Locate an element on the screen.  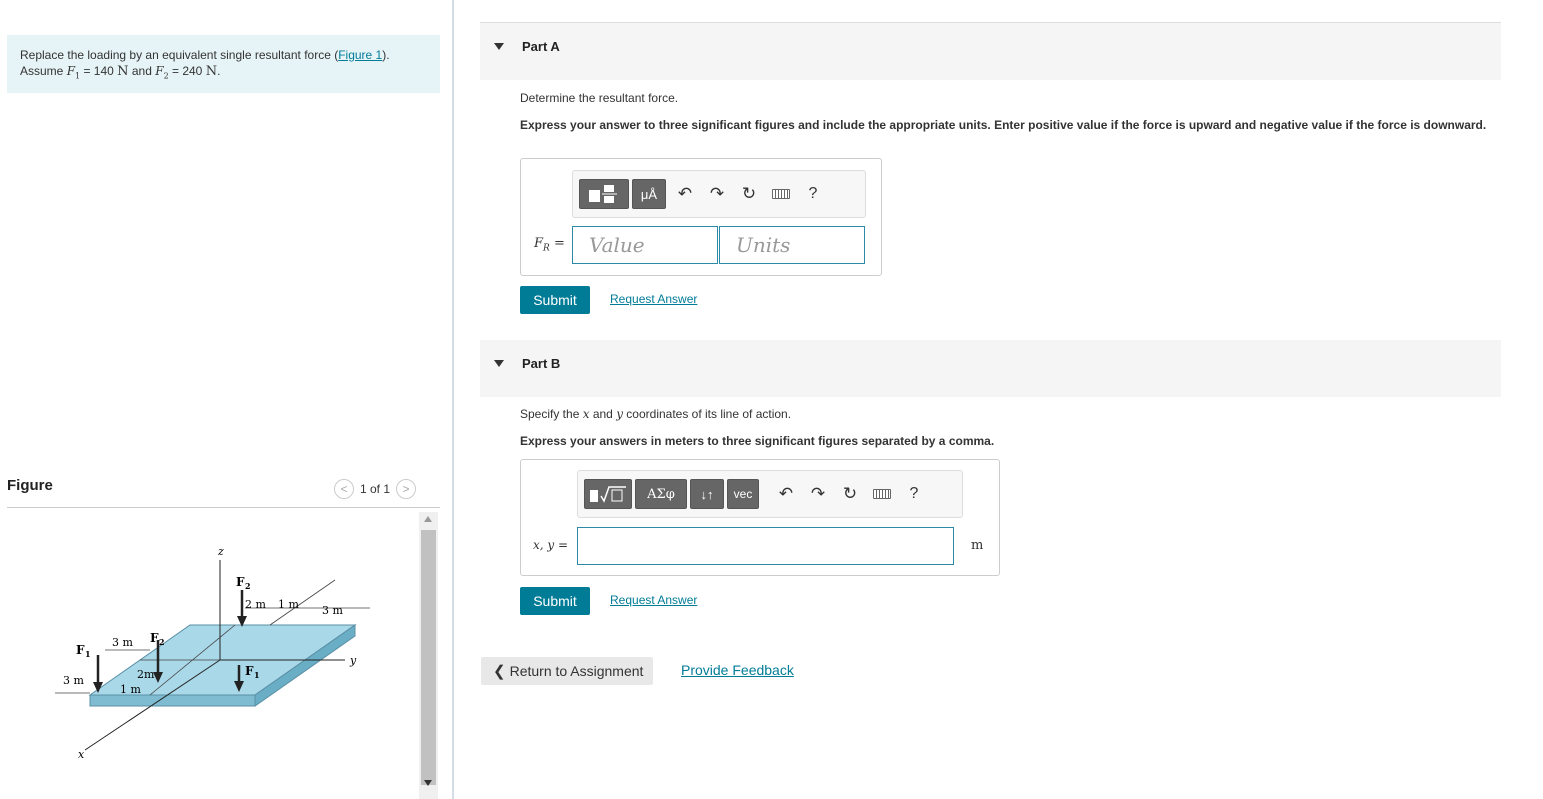
dim-2m-top: 2 m is located at coordinates (255, 604).